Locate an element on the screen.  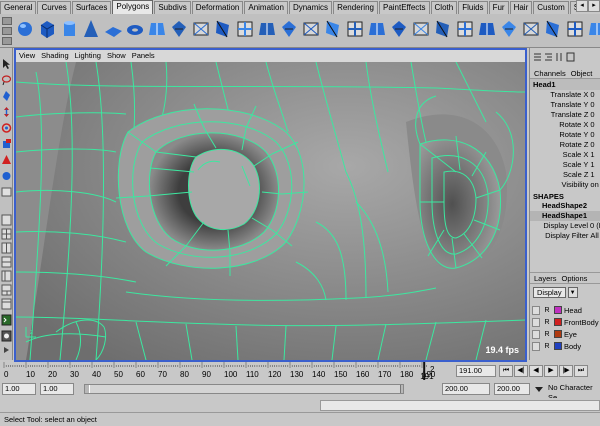
soft-mod-tool-icon is located at coordinates (6, 176).